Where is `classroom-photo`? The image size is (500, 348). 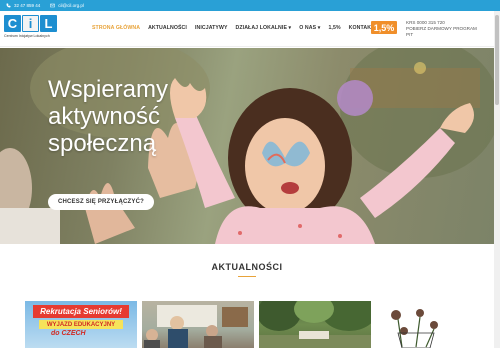 classroom-photo is located at coordinates (196, 326).